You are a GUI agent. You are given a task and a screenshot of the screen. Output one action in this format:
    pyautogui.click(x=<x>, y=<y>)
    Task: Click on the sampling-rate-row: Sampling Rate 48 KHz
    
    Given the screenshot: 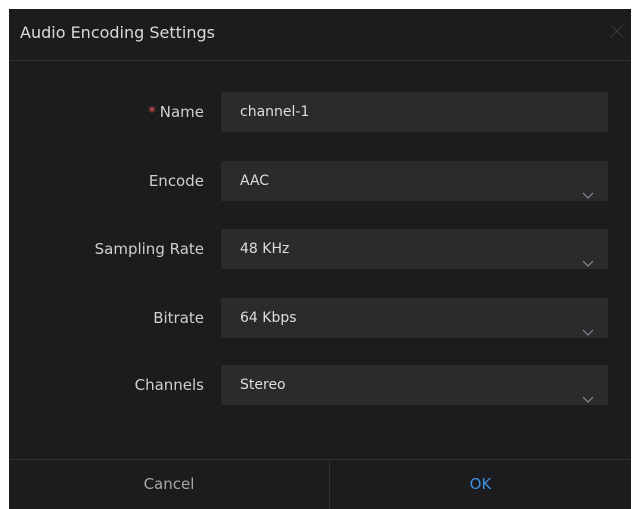 What is the action you would take?
    pyautogui.click(x=320, y=249)
    